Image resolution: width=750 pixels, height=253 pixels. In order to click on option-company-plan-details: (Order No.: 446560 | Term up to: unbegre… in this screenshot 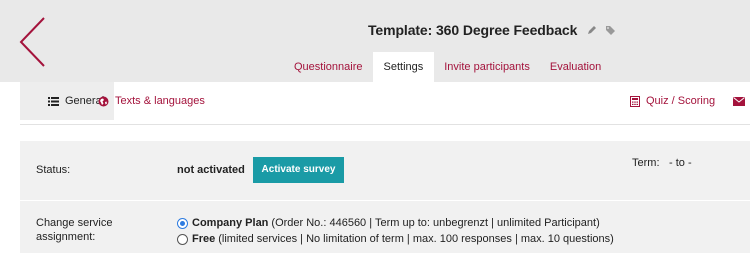, I will do `click(435, 223)`.